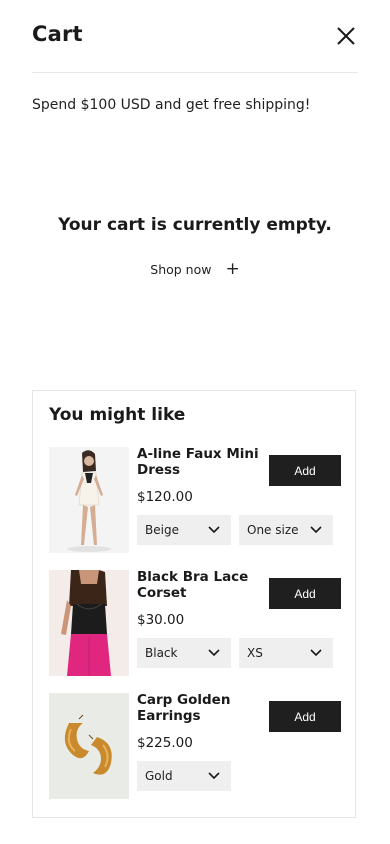 Image resolution: width=390 pixels, height=844 pixels. Describe the element at coordinates (89, 746) in the screenshot. I see `product-image-earrings` at that location.